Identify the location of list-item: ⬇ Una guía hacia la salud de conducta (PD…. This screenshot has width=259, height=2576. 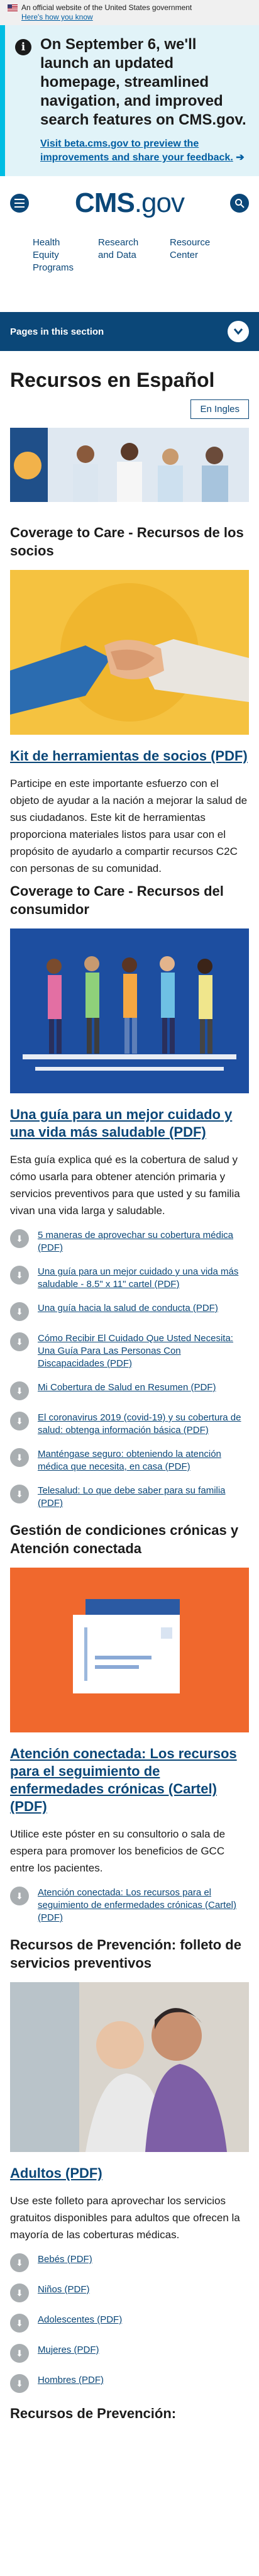
(129, 1312).